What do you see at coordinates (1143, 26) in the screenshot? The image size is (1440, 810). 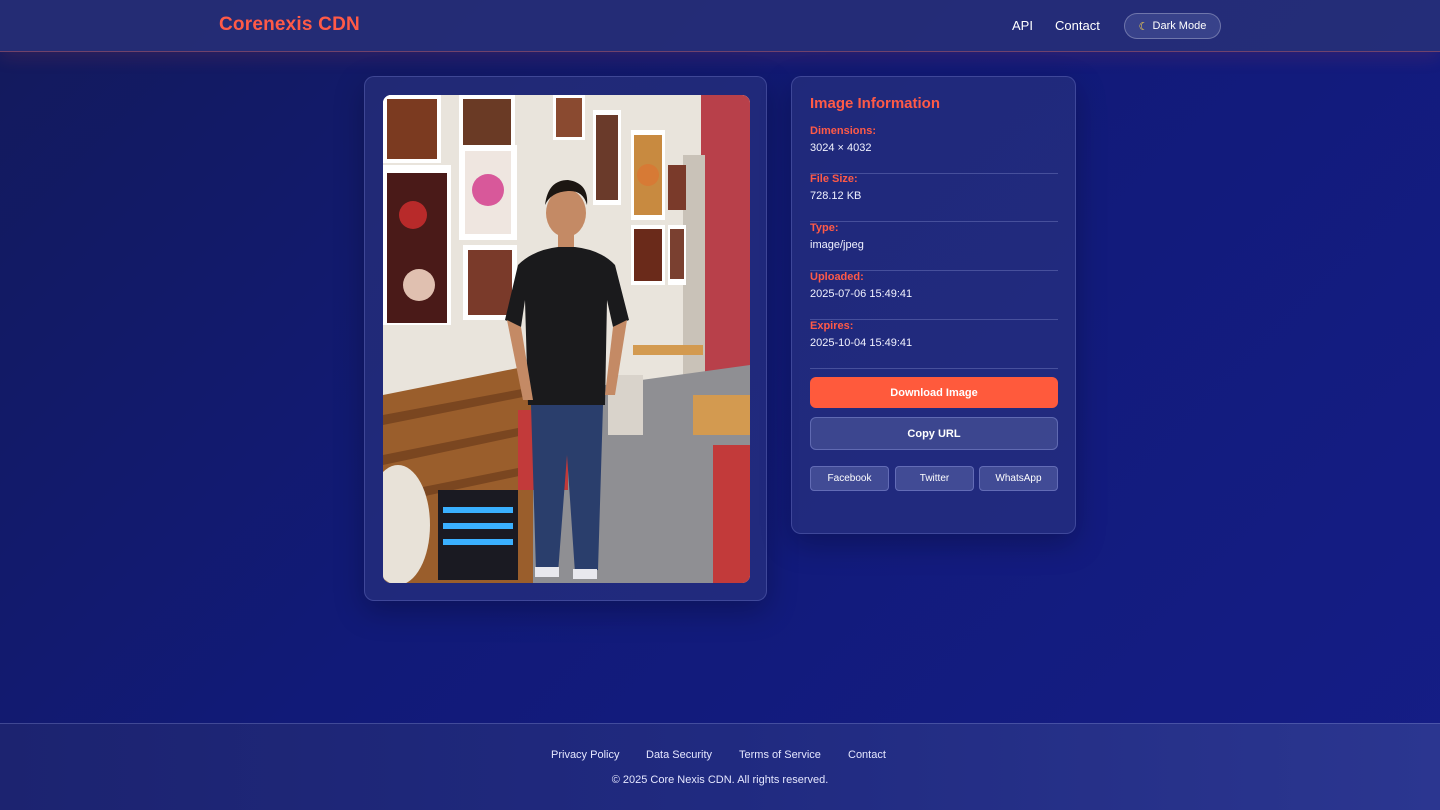 I see `moon-icon: ☾` at bounding box center [1143, 26].